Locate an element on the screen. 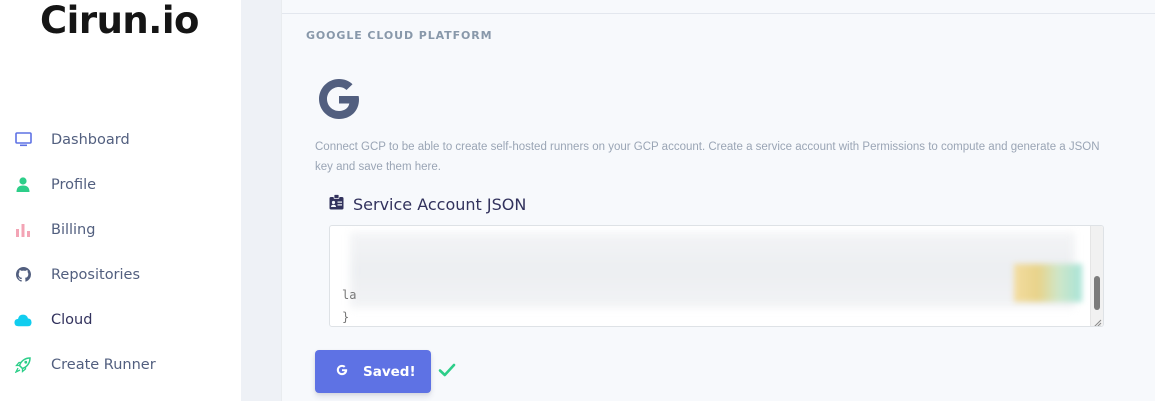 This screenshot has width=1155, height=401. resize-handle-icon is located at coordinates (1097, 320).